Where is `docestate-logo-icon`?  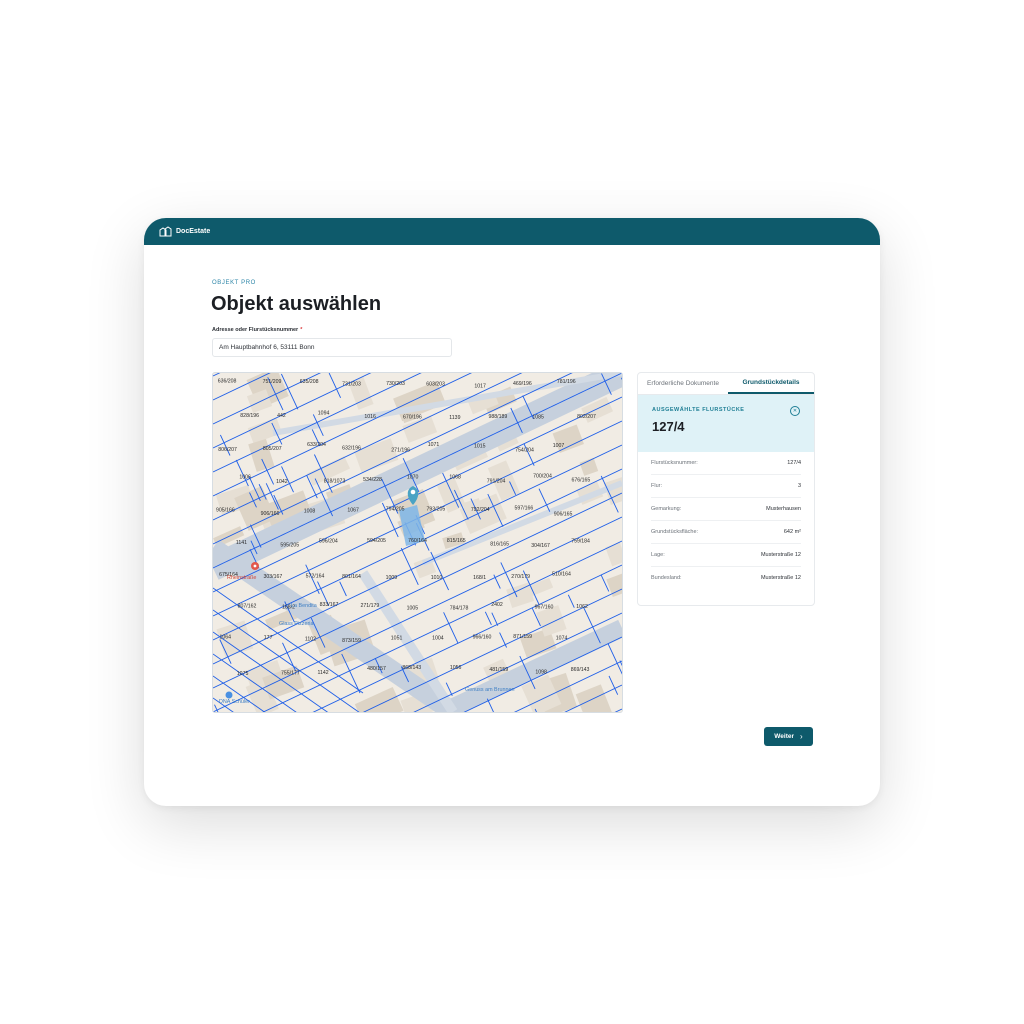
docestate-logo-icon is located at coordinates (165, 231).